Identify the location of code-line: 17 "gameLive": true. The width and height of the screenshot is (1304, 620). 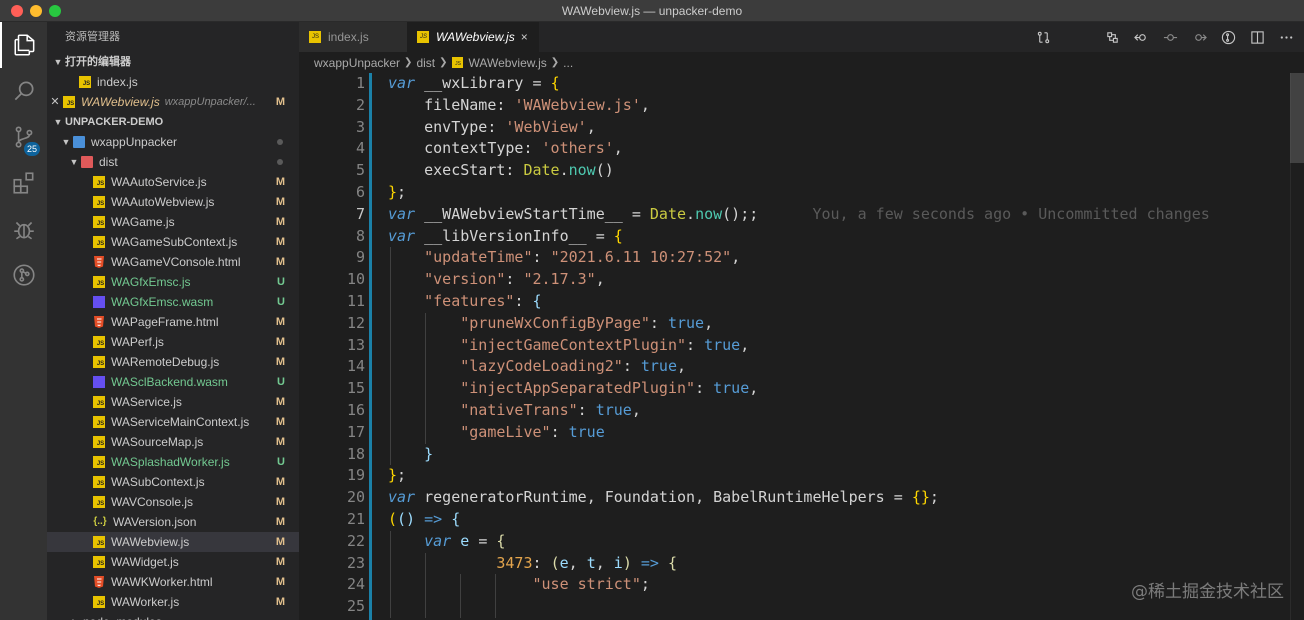
(801, 433).